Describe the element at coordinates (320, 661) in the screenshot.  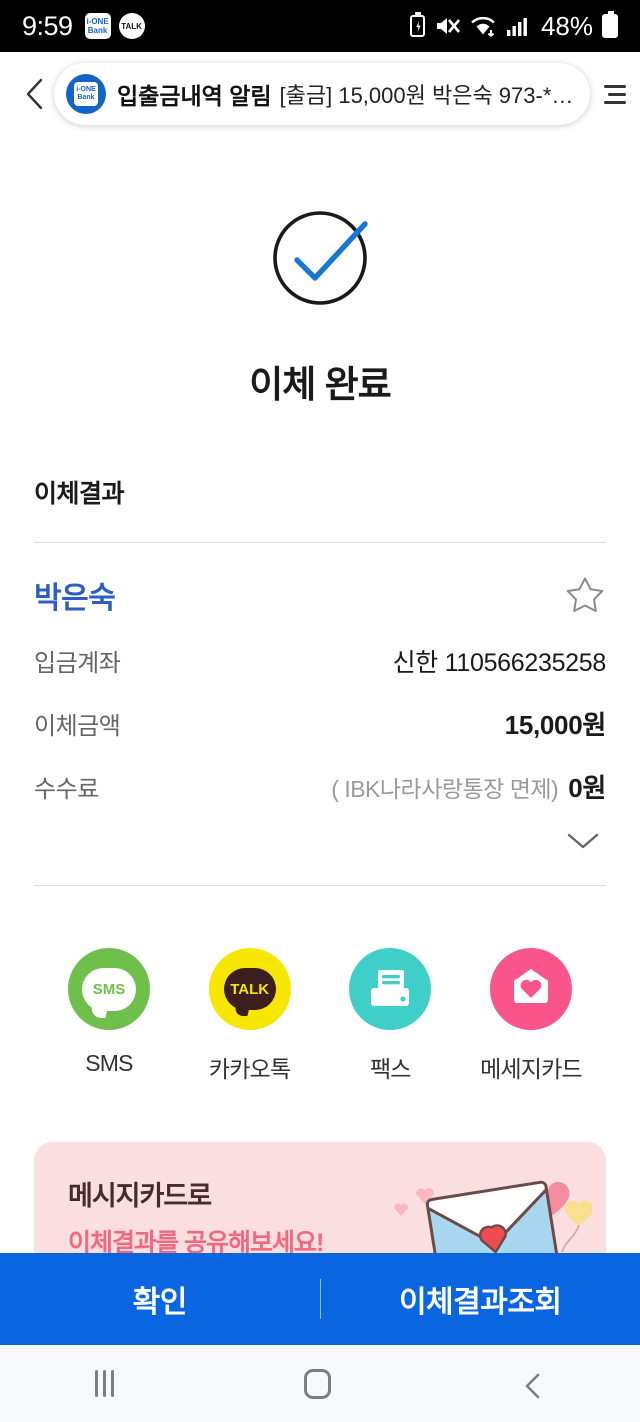
I see `table-row: 입금계좌 신한 110566235258` at that location.